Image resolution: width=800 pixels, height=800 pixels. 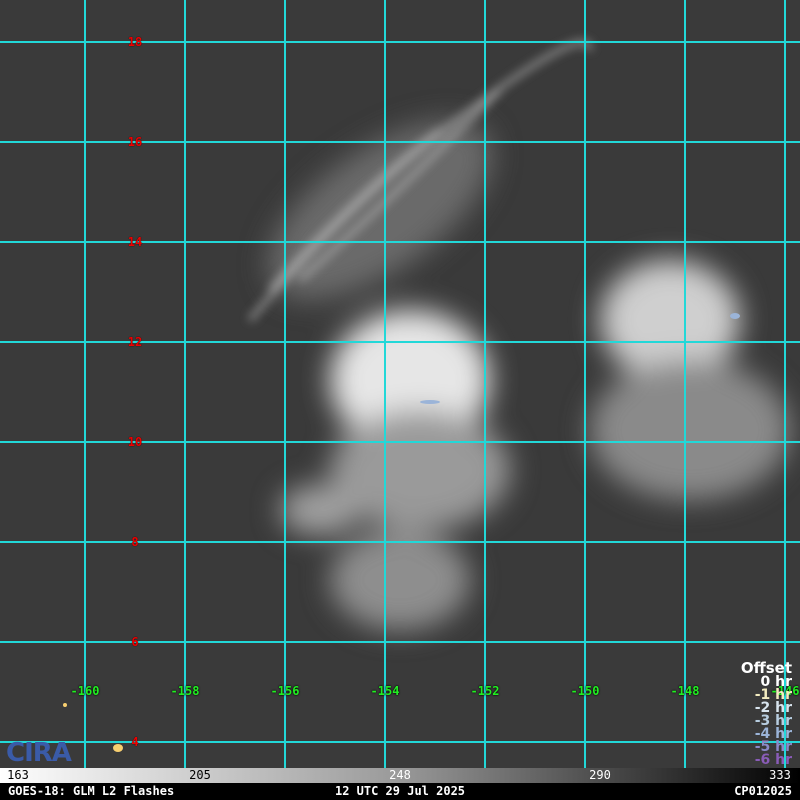 I want to click on lon-label: -152, so click(x=485, y=691).